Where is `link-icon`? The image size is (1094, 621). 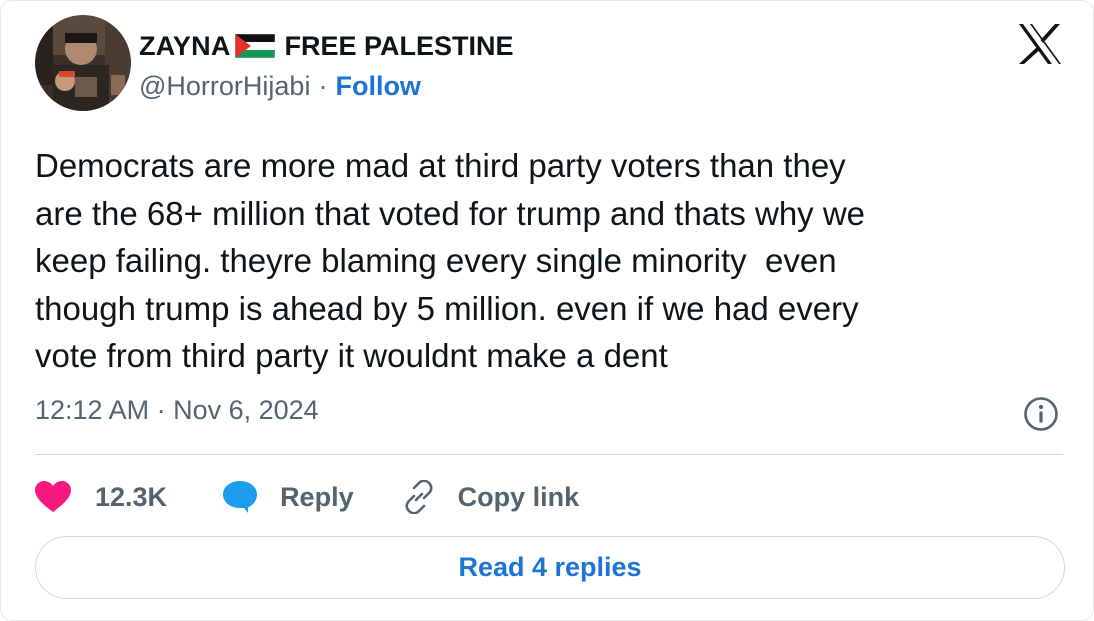
link-icon is located at coordinates (419, 497).